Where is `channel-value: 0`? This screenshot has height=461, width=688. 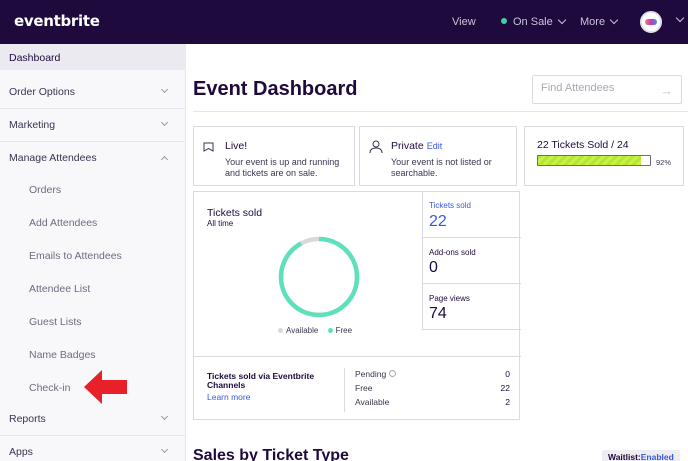 channel-value: 0 is located at coordinates (507, 374).